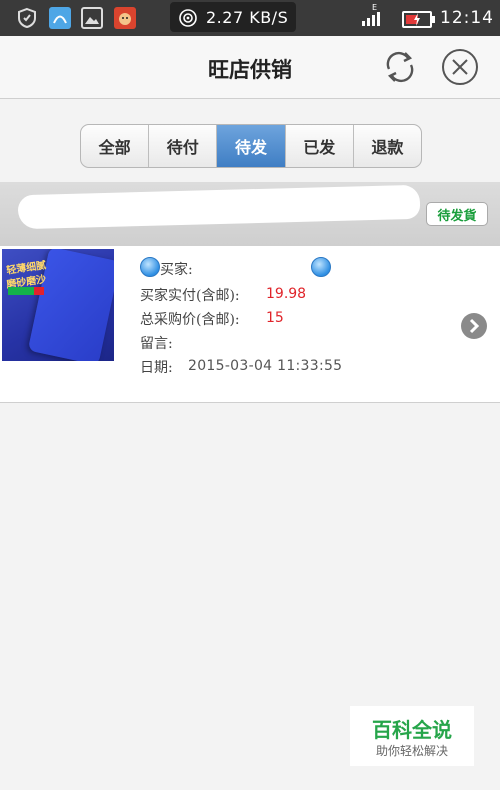  I want to click on actual-paid-label: 买家实付(含邮):, so click(190, 296).